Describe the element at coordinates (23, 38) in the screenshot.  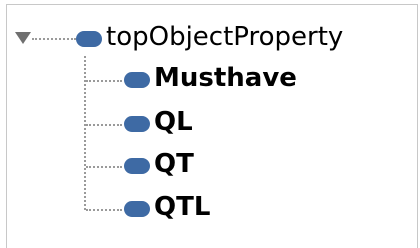
I see `expand-collapse-icon` at that location.